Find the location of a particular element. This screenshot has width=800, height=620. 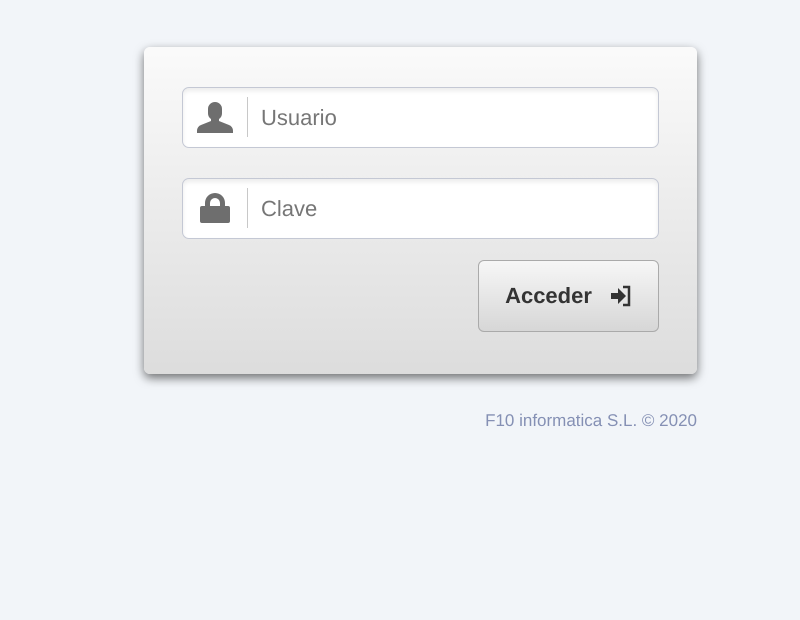

user-icon is located at coordinates (215, 117).